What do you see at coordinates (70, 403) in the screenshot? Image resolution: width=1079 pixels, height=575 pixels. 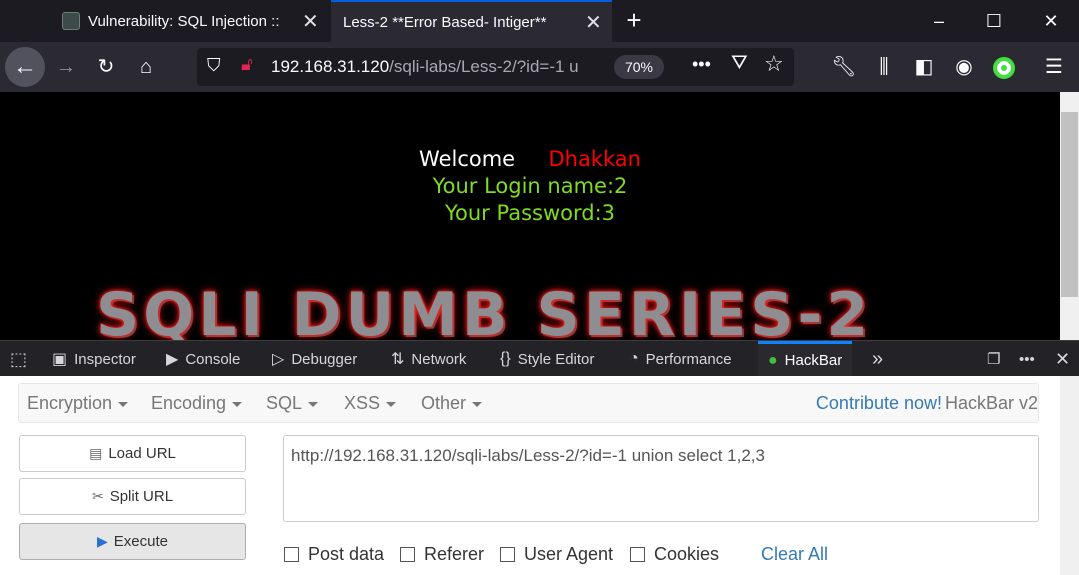 I see `menu-label: Encryption` at bounding box center [70, 403].